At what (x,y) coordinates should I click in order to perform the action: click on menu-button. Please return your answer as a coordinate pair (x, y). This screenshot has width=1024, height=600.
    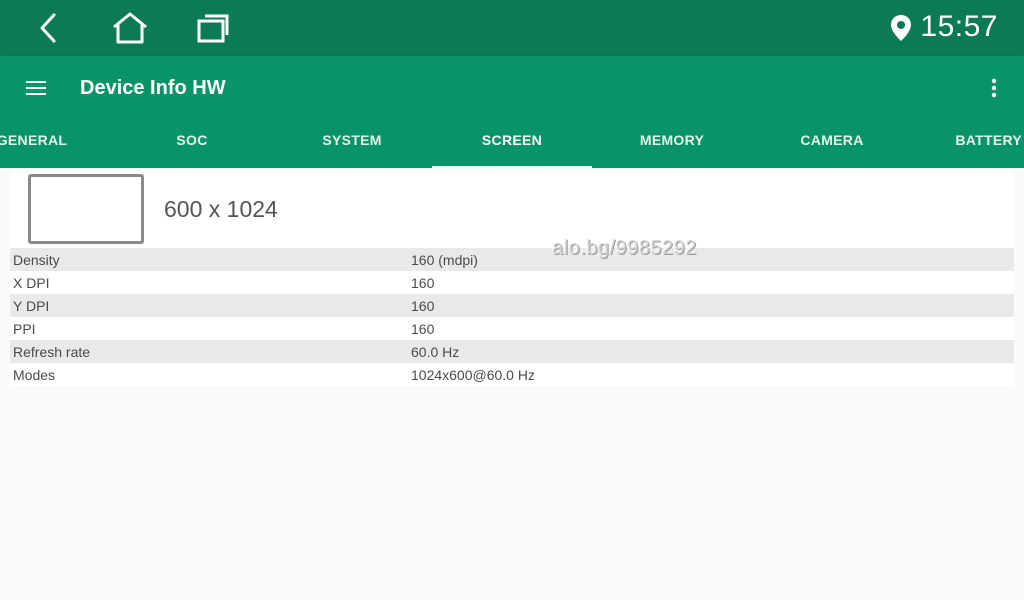
    Looking at the image, I should click on (36, 88).